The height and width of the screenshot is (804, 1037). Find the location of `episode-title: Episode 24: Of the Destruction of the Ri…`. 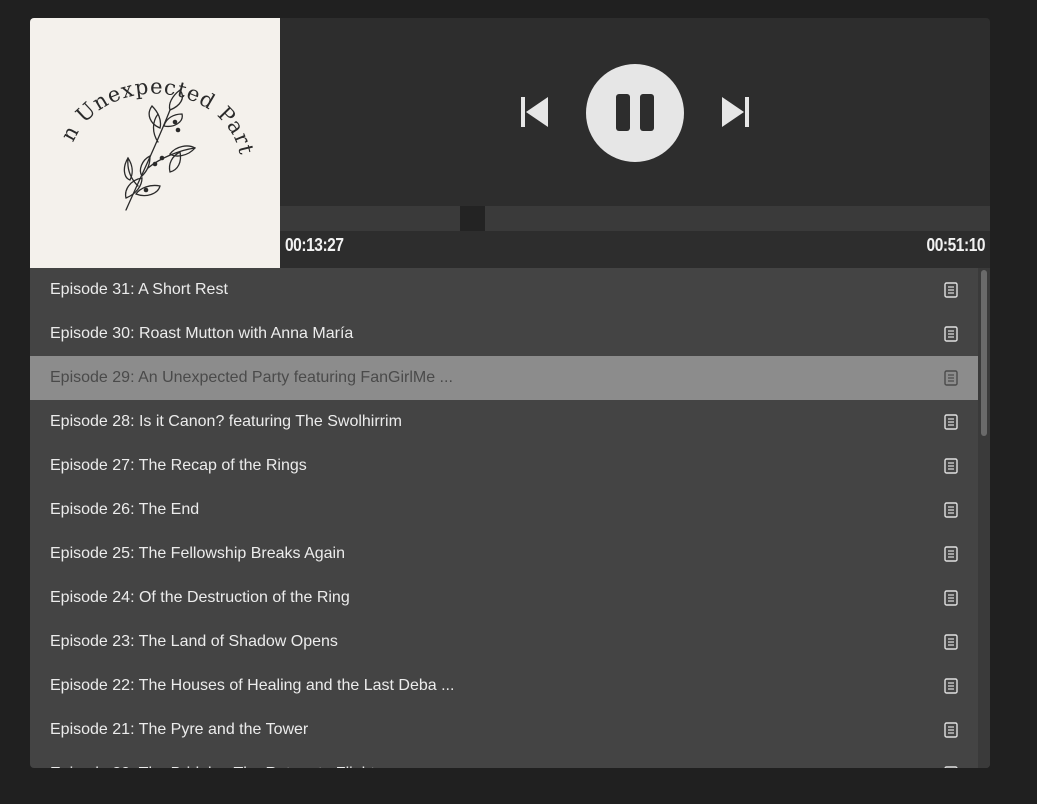

episode-title: Episode 24: Of the Destruction of the Ri… is located at coordinates (200, 597).